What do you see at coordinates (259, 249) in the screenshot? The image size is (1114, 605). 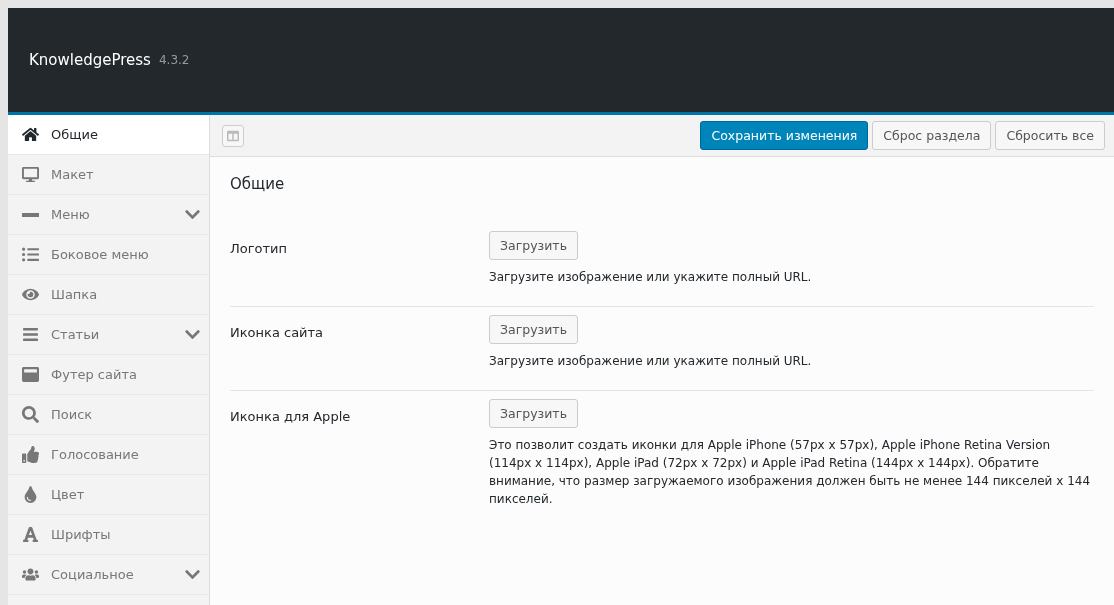 I see `field-label: Логотип` at bounding box center [259, 249].